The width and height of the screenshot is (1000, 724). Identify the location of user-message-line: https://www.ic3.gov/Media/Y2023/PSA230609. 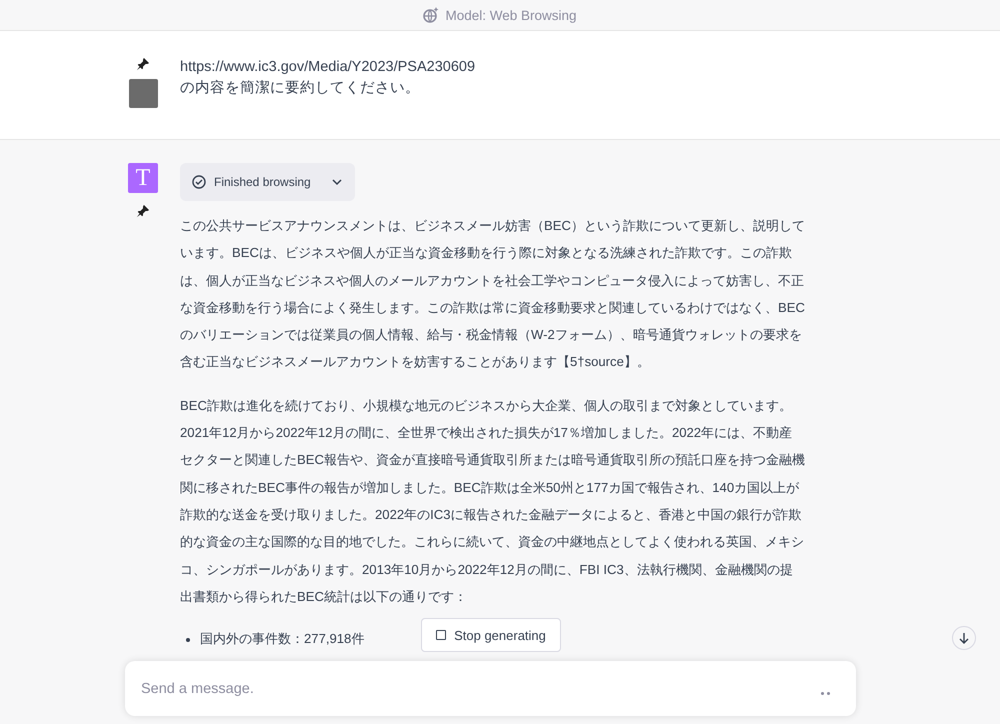
(328, 67).